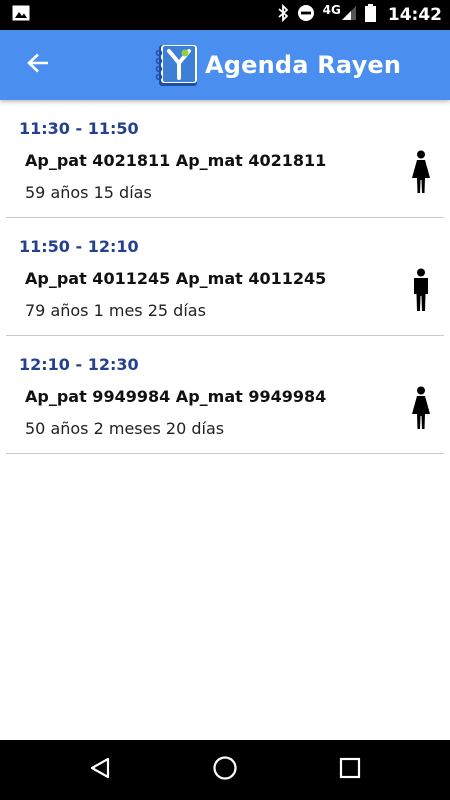  What do you see at coordinates (176, 396) in the screenshot?
I see `patient-name: Ap_pat 9949984 Ap_mat 9949984` at bounding box center [176, 396].